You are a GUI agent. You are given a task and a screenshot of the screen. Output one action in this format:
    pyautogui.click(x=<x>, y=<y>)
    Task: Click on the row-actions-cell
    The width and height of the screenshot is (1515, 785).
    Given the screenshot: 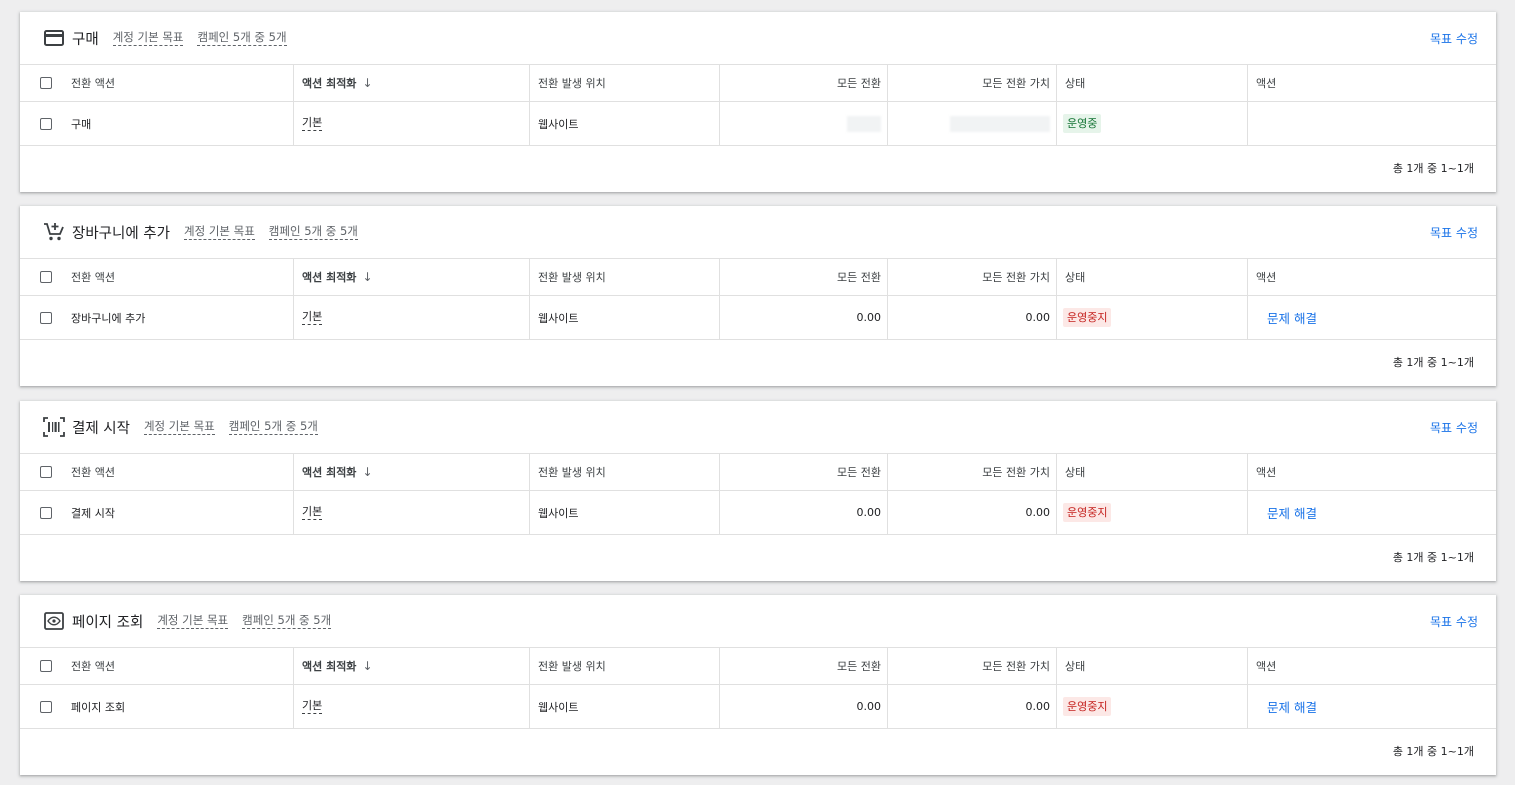 What is the action you would take?
    pyautogui.click(x=1247, y=123)
    